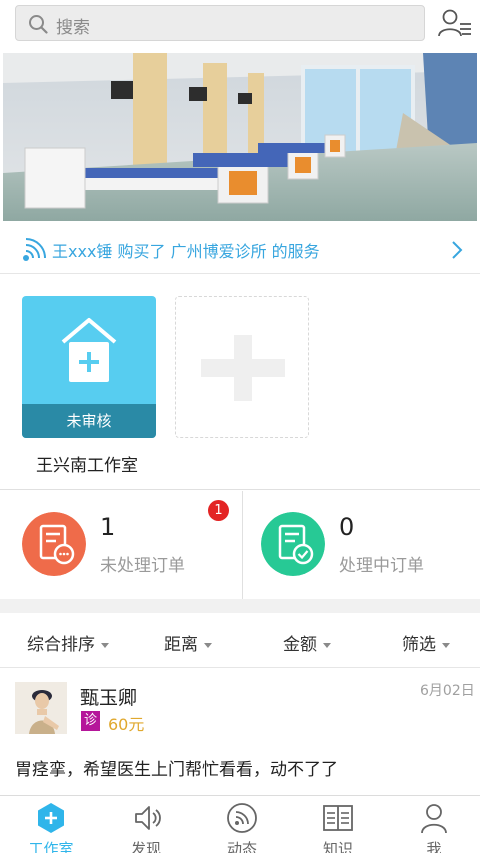 The image size is (480, 853). Describe the element at coordinates (142, 566) in the screenshot. I see `unprocessed-label: 未处理订单` at that location.